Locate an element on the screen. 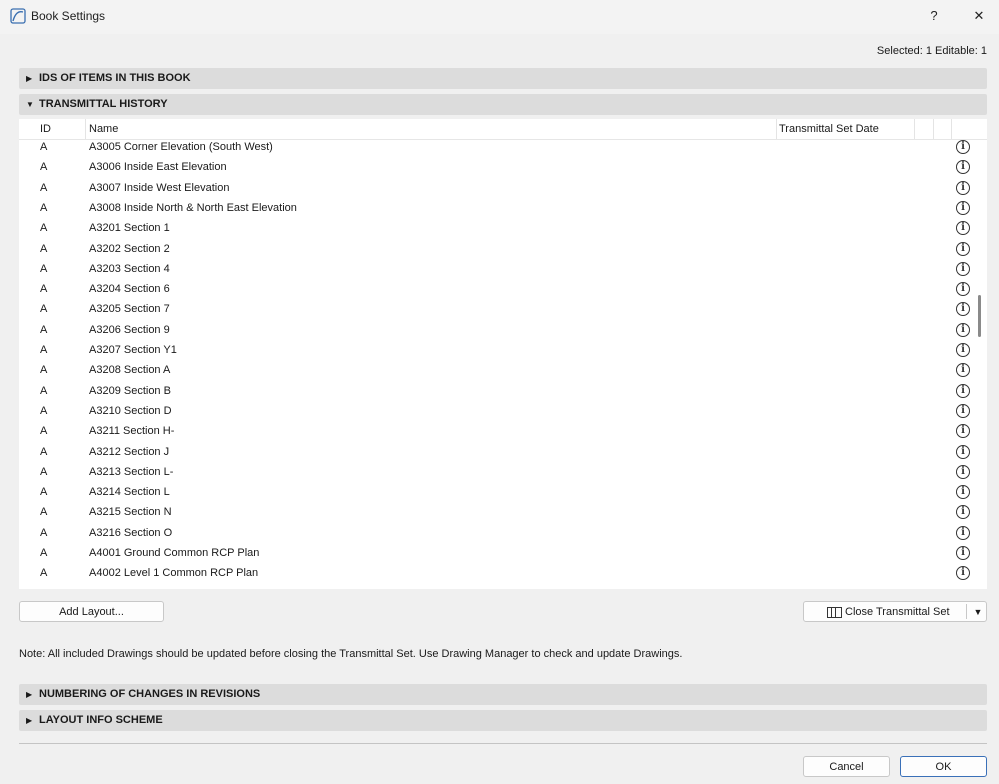 This screenshot has height=784, width=999. table-row: A A3215 Section N i is located at coordinates (503, 513).